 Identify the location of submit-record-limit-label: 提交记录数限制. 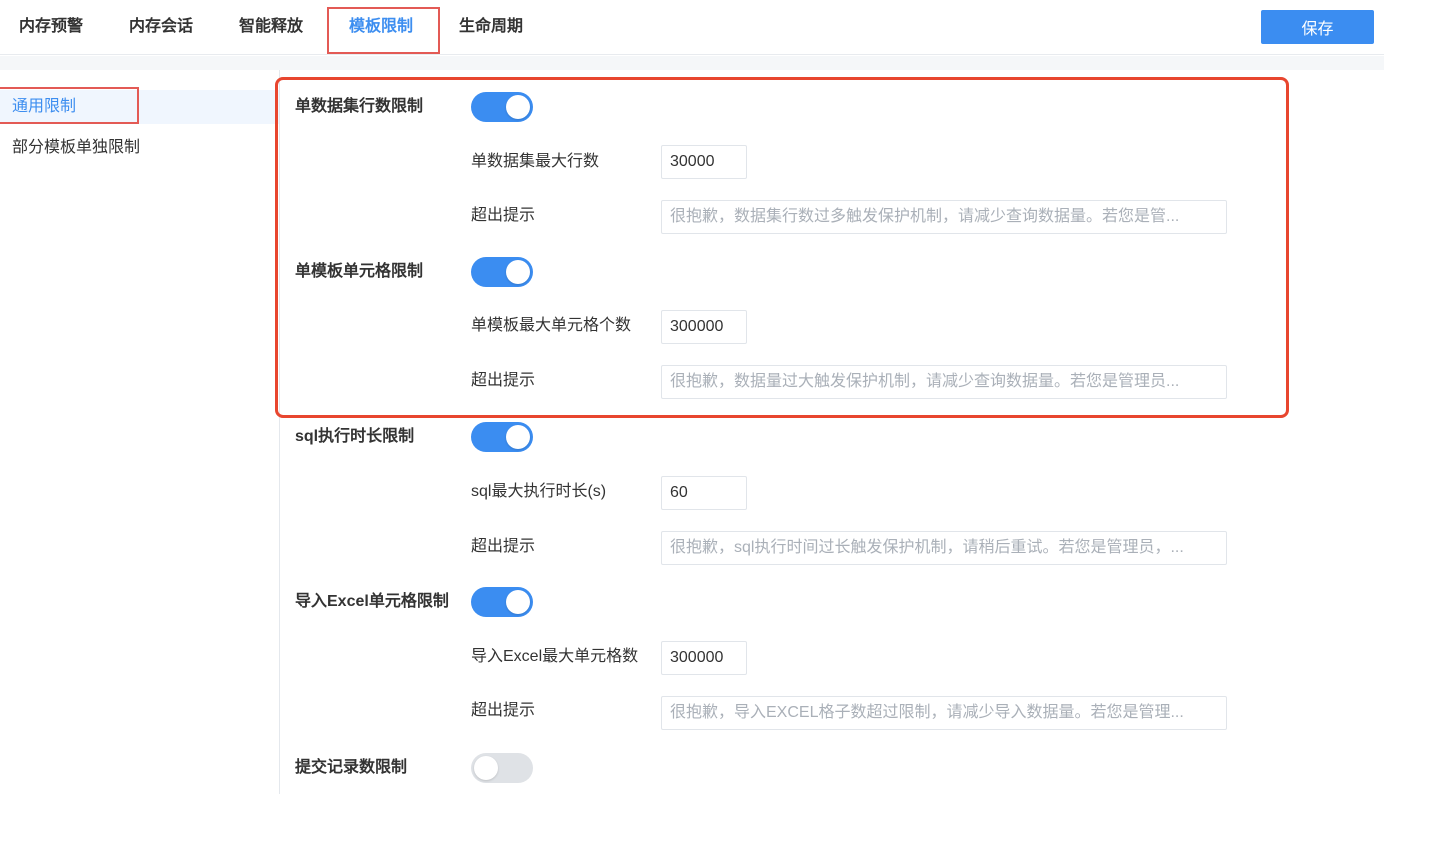
(351, 767).